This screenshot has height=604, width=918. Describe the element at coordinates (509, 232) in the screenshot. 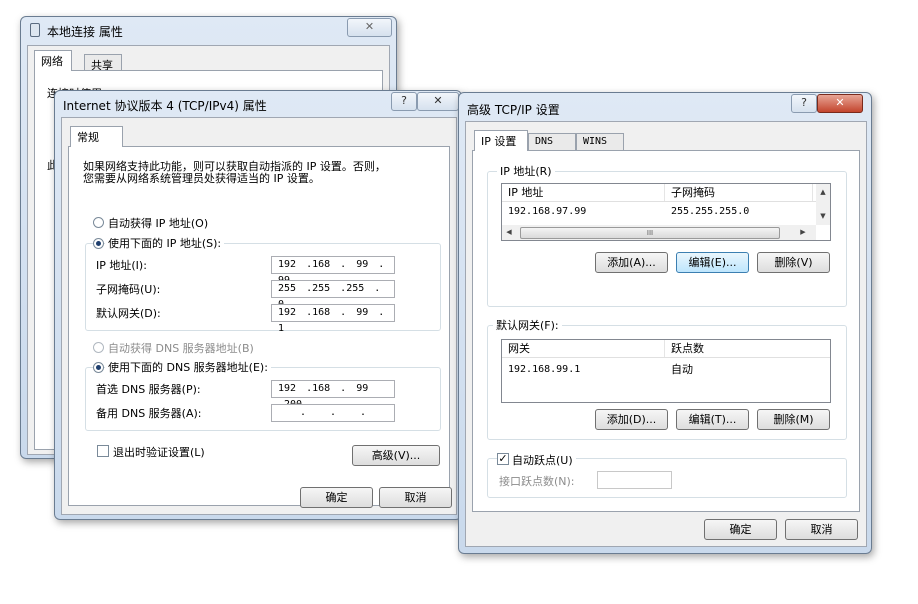

I see `scroll-left-icon: ◀` at that location.